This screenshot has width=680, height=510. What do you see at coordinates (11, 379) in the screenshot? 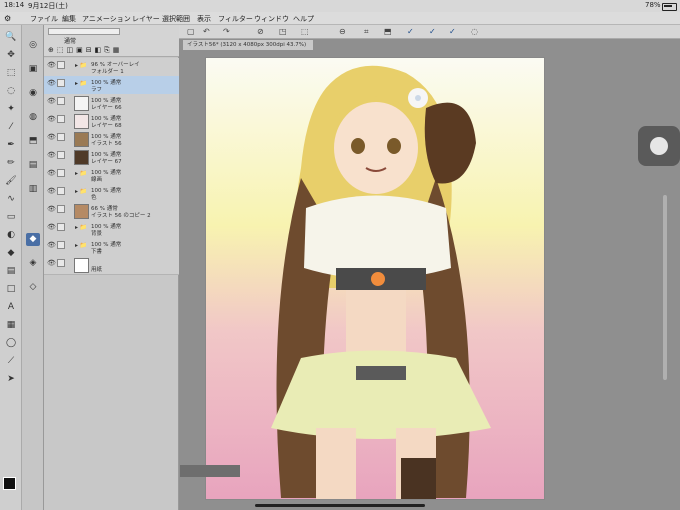
I see `operation-icon: ➤` at bounding box center [11, 379].